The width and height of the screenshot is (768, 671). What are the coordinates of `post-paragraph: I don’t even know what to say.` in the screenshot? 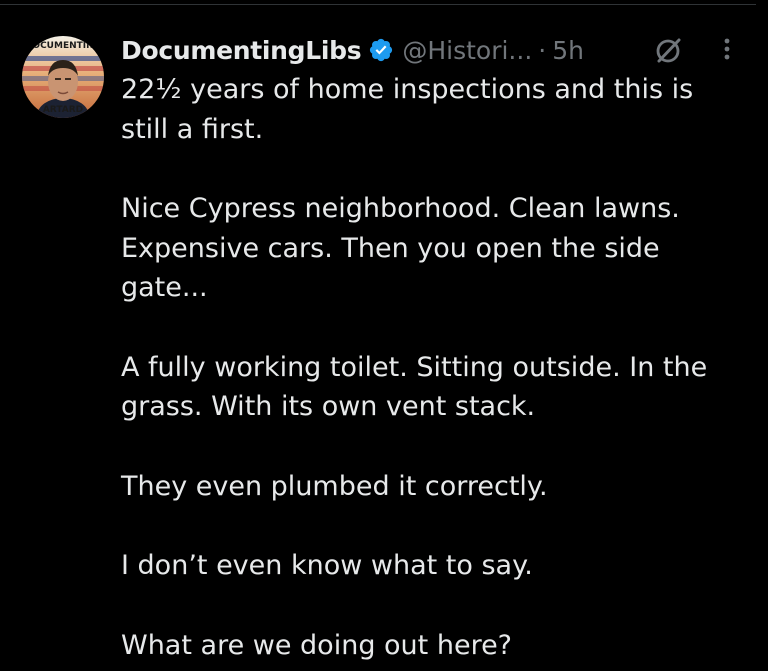 It's located at (327, 565).